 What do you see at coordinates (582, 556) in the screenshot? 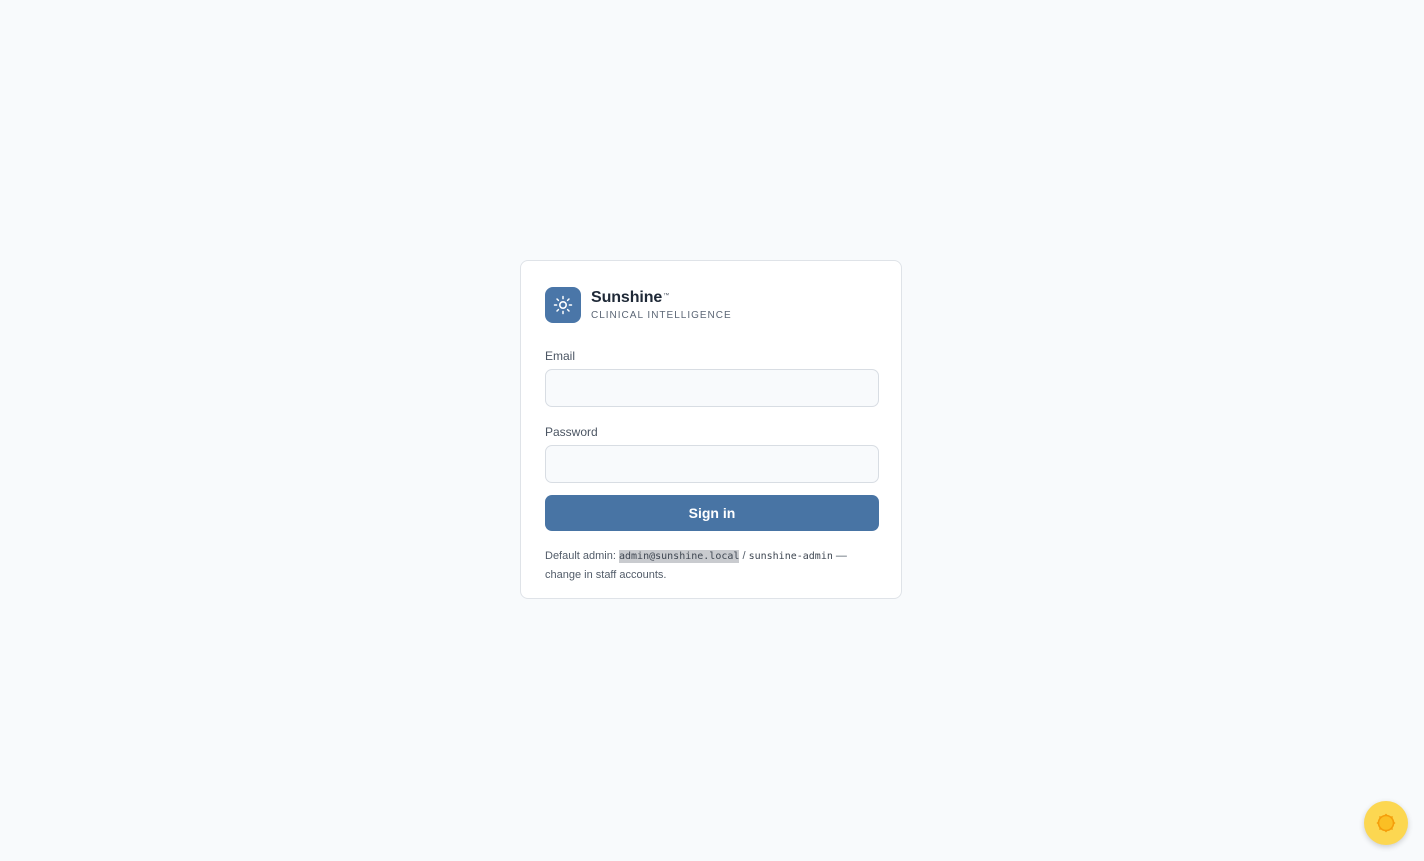
I see `hint-prefix: Default admin:` at bounding box center [582, 556].